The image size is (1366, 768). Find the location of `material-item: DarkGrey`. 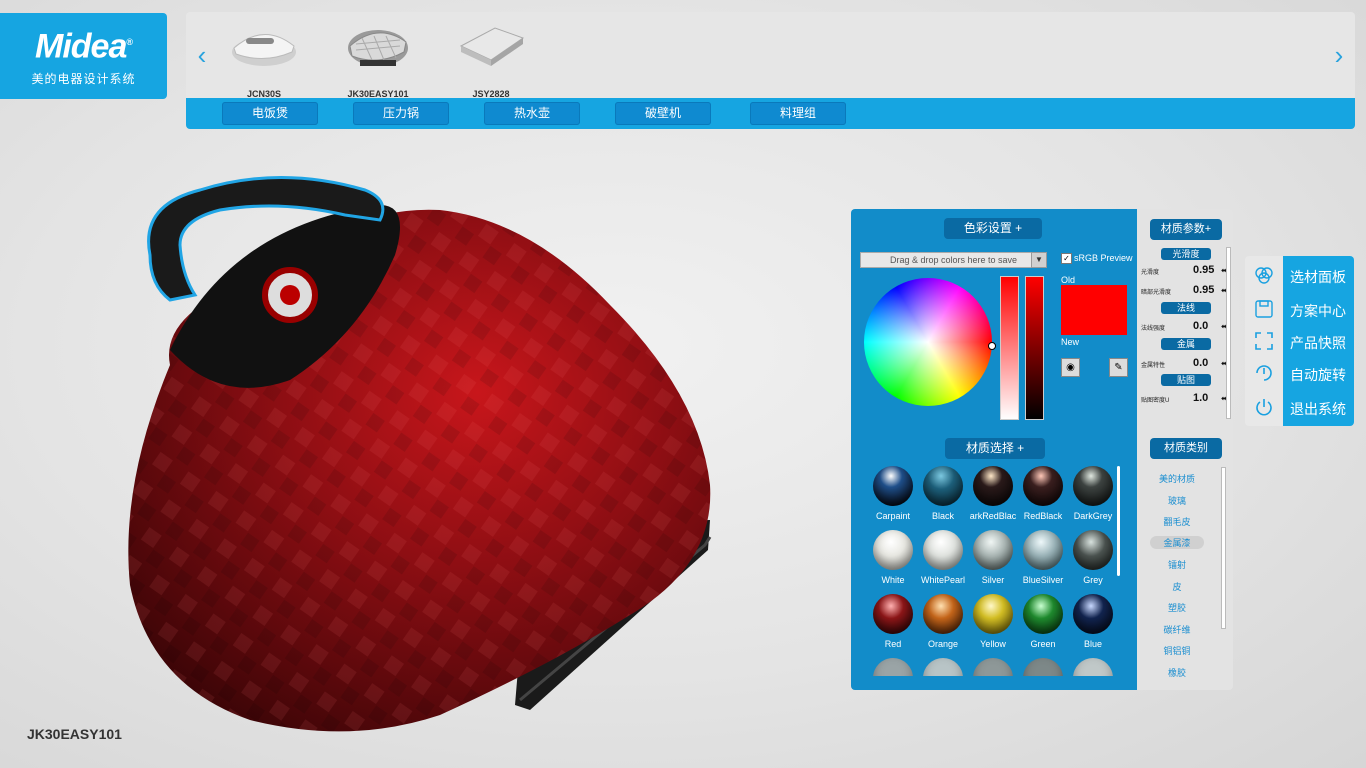

material-item: DarkGrey is located at coordinates (1093, 493).